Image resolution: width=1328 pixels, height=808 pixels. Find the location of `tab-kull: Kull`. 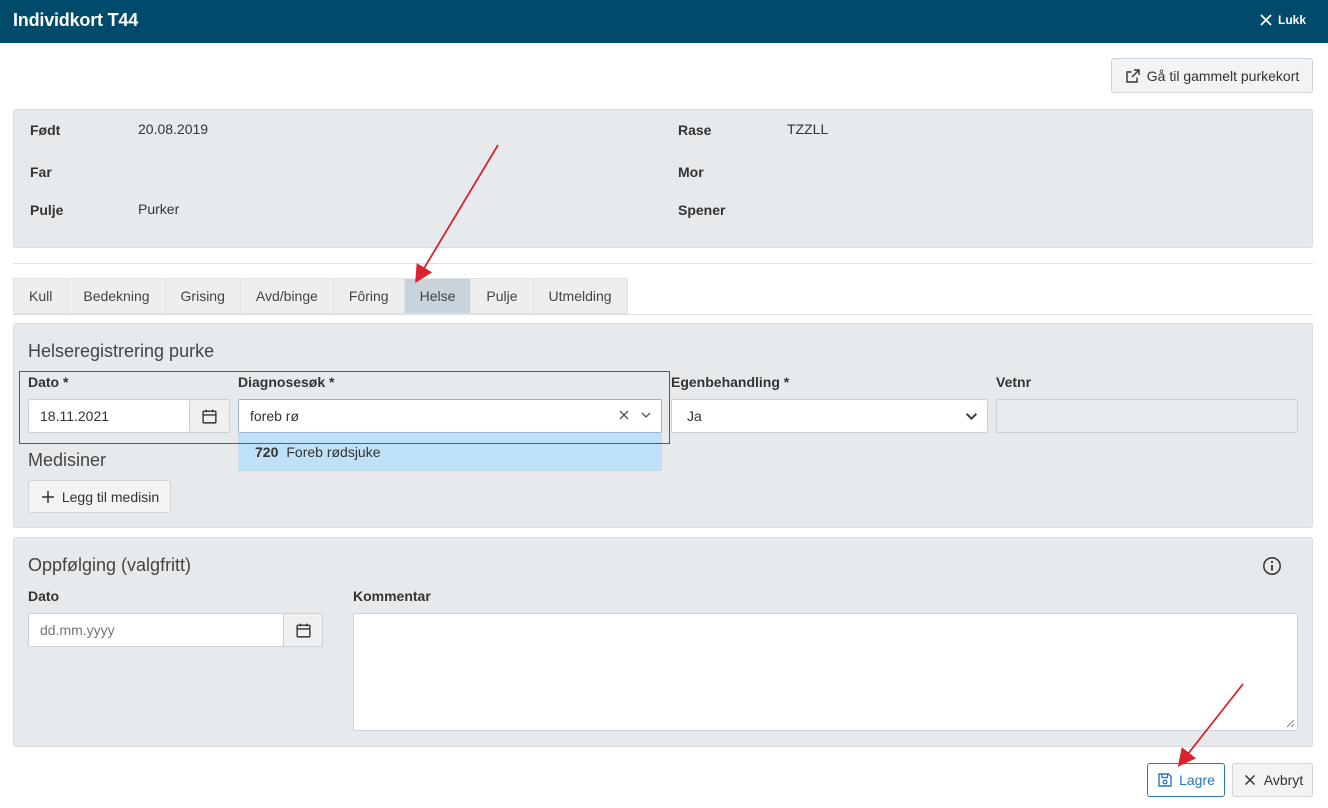

tab-kull: Kull is located at coordinates (40, 296).